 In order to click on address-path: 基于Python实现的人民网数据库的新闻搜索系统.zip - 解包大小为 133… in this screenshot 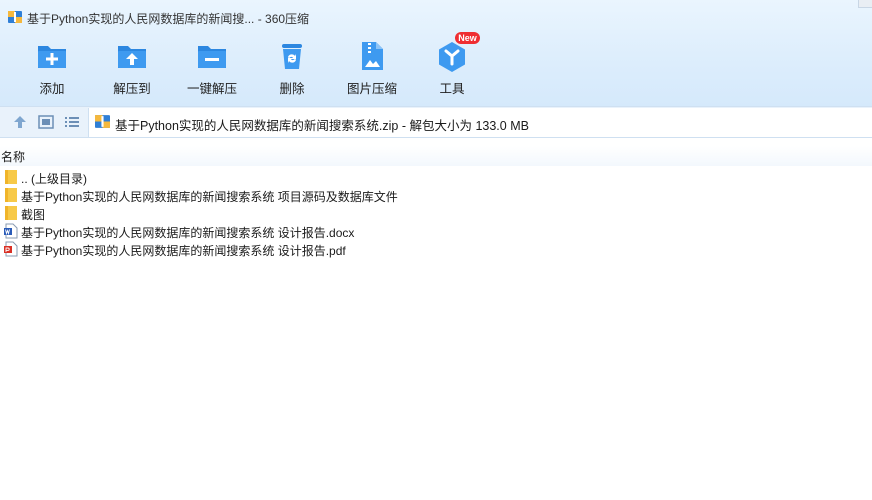, I will do `click(322, 126)`.